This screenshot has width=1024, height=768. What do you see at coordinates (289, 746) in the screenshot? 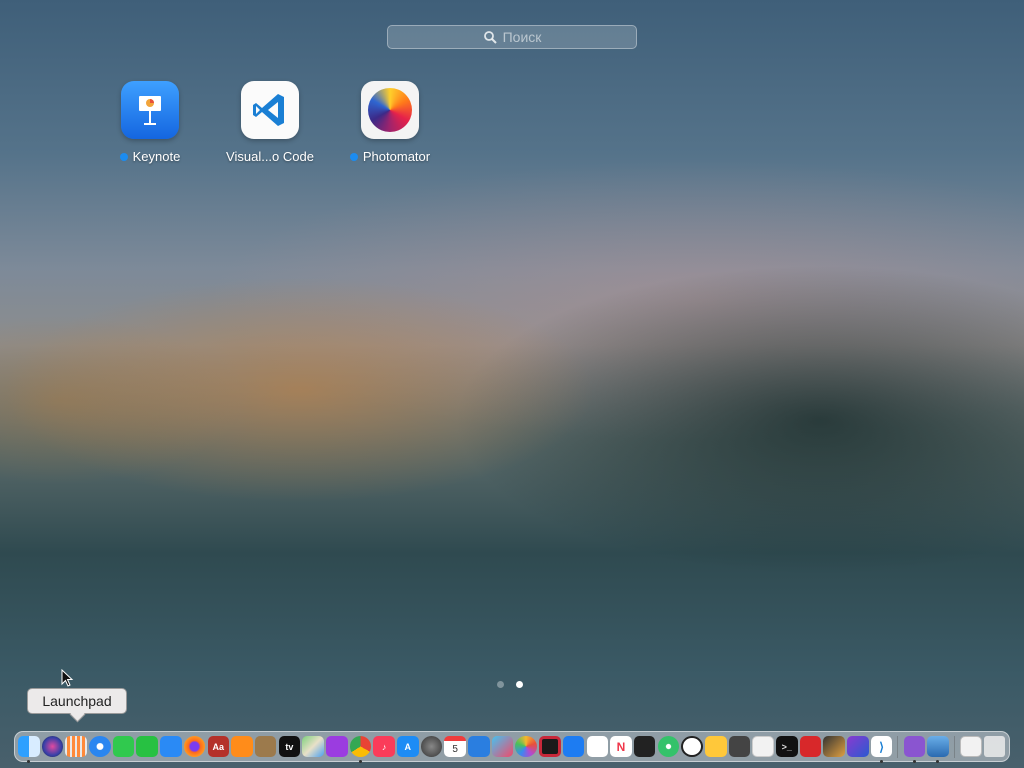
I see `appletv-icon: tv` at bounding box center [289, 746].